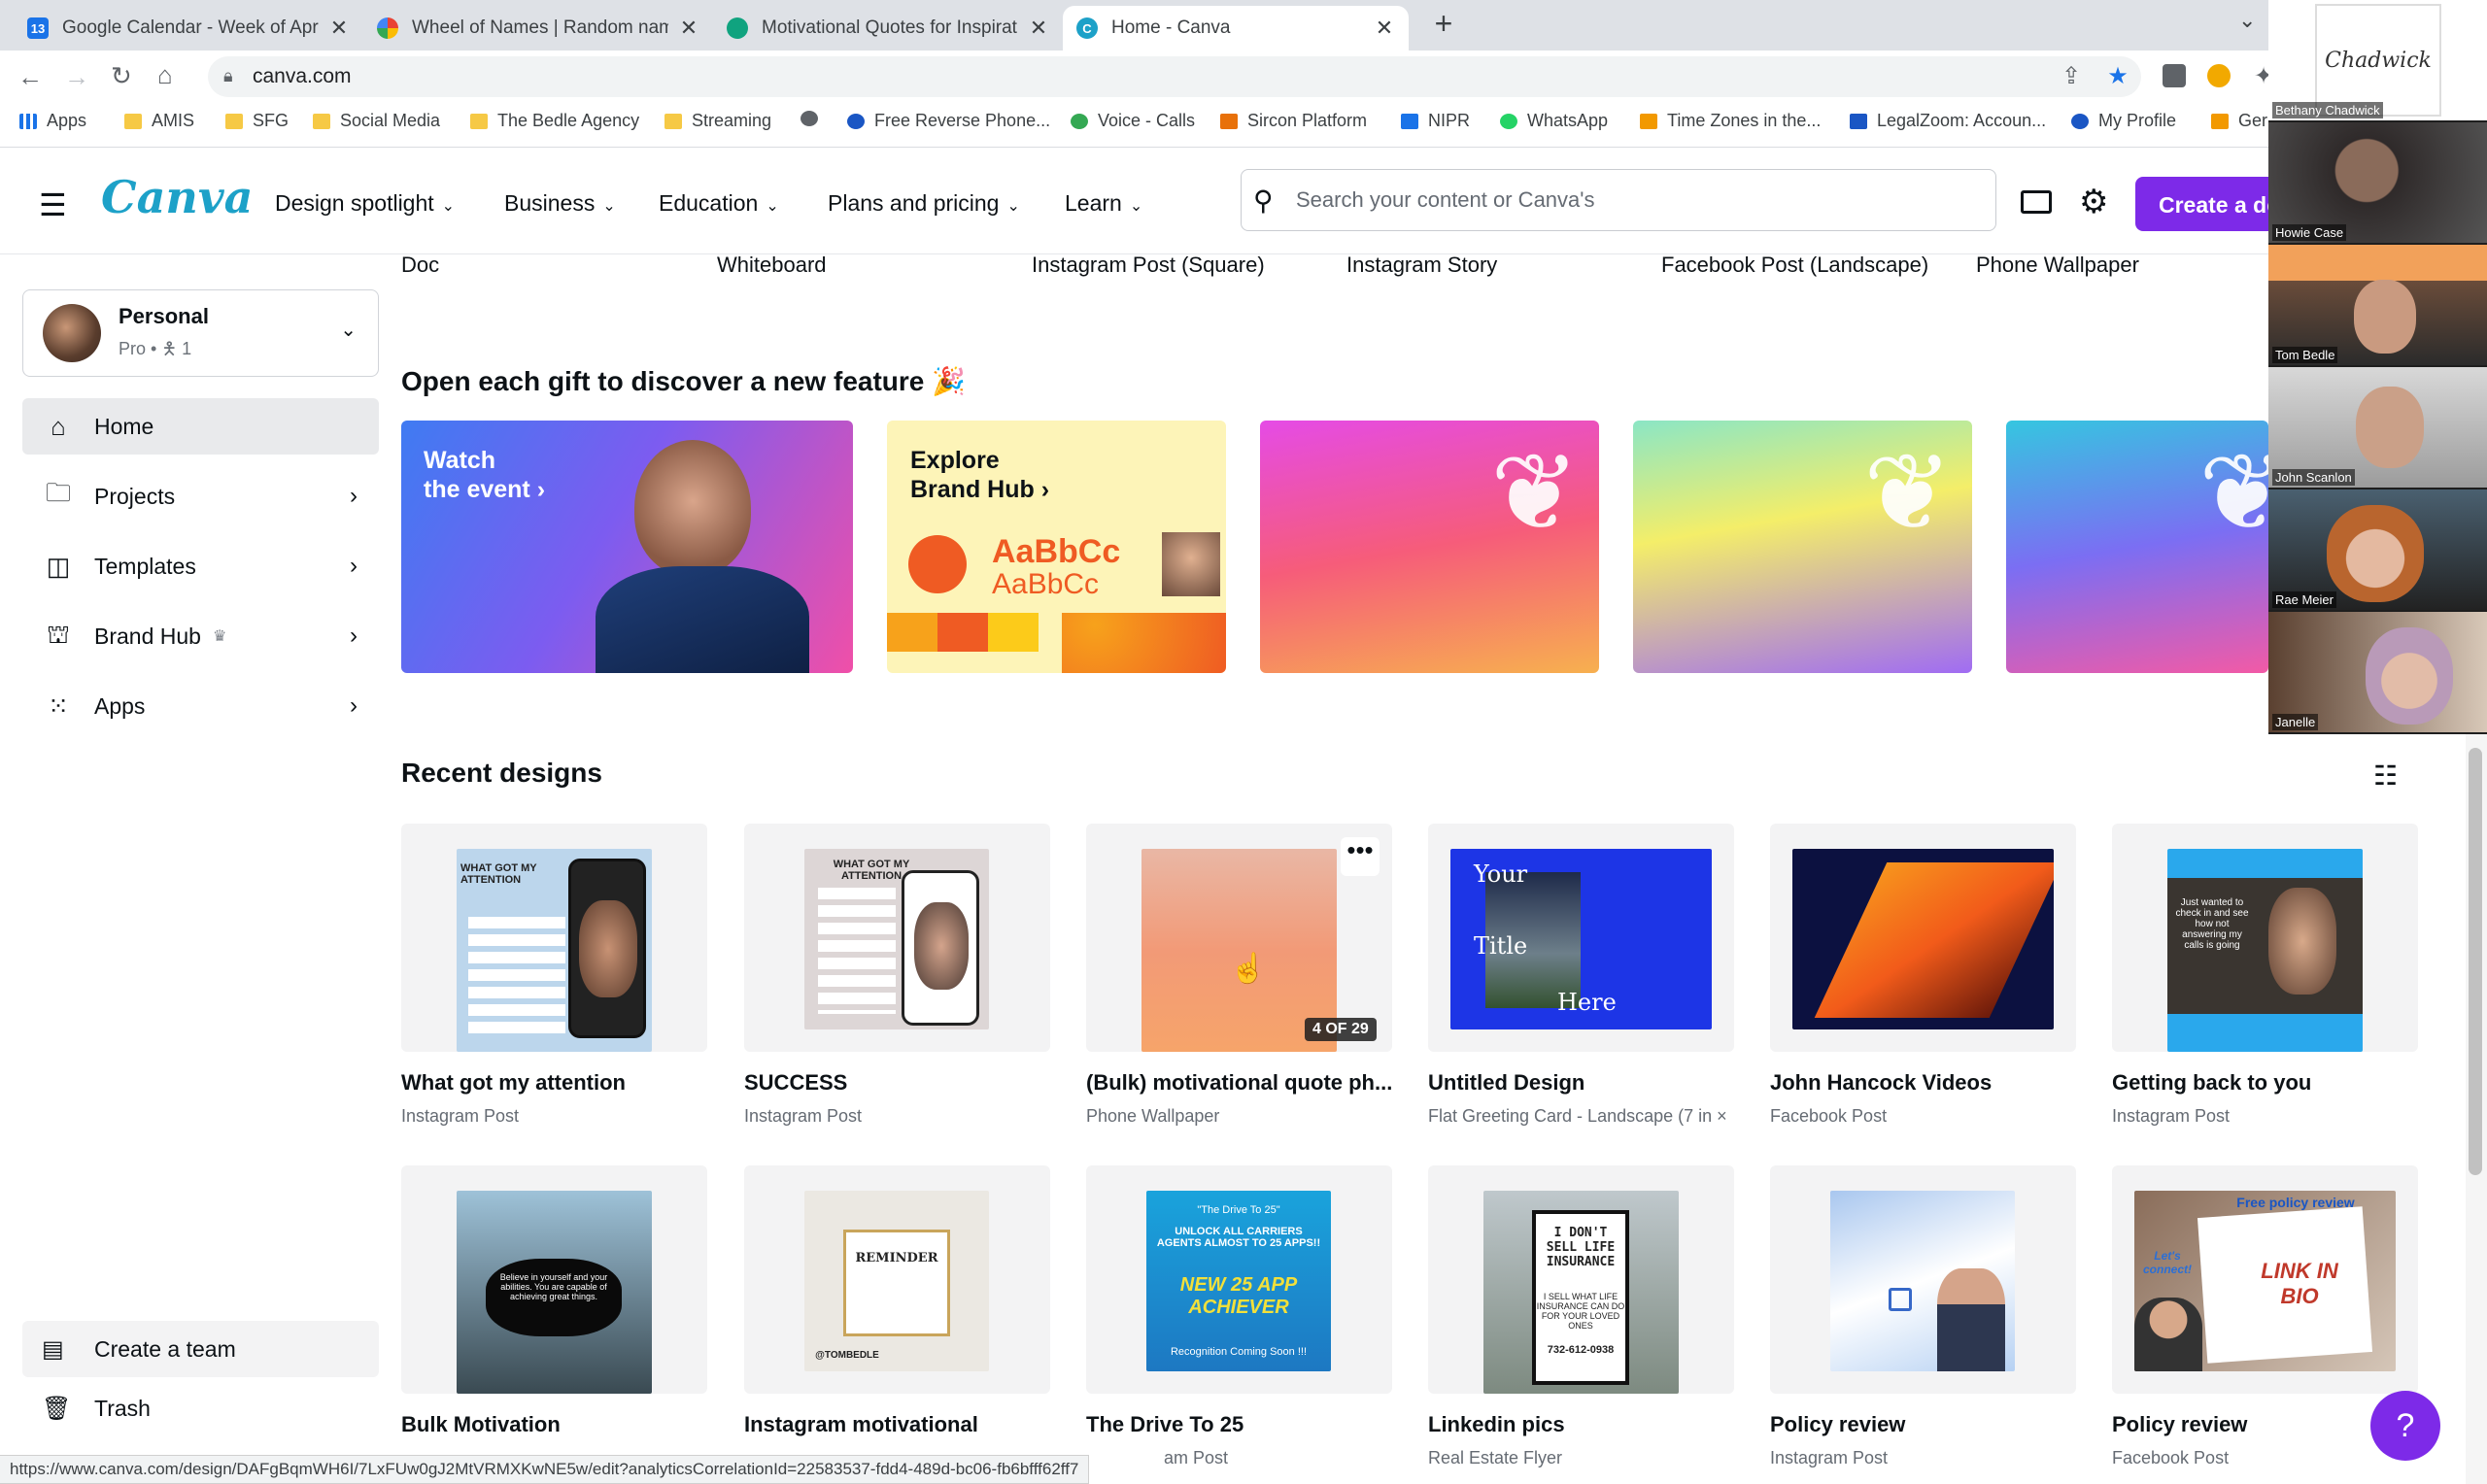 This screenshot has height=1484, width=2487. What do you see at coordinates (888, 28) in the screenshot?
I see `tab-motivational-quotes: Motivational Quotes for Inspirati ✕` at bounding box center [888, 28].